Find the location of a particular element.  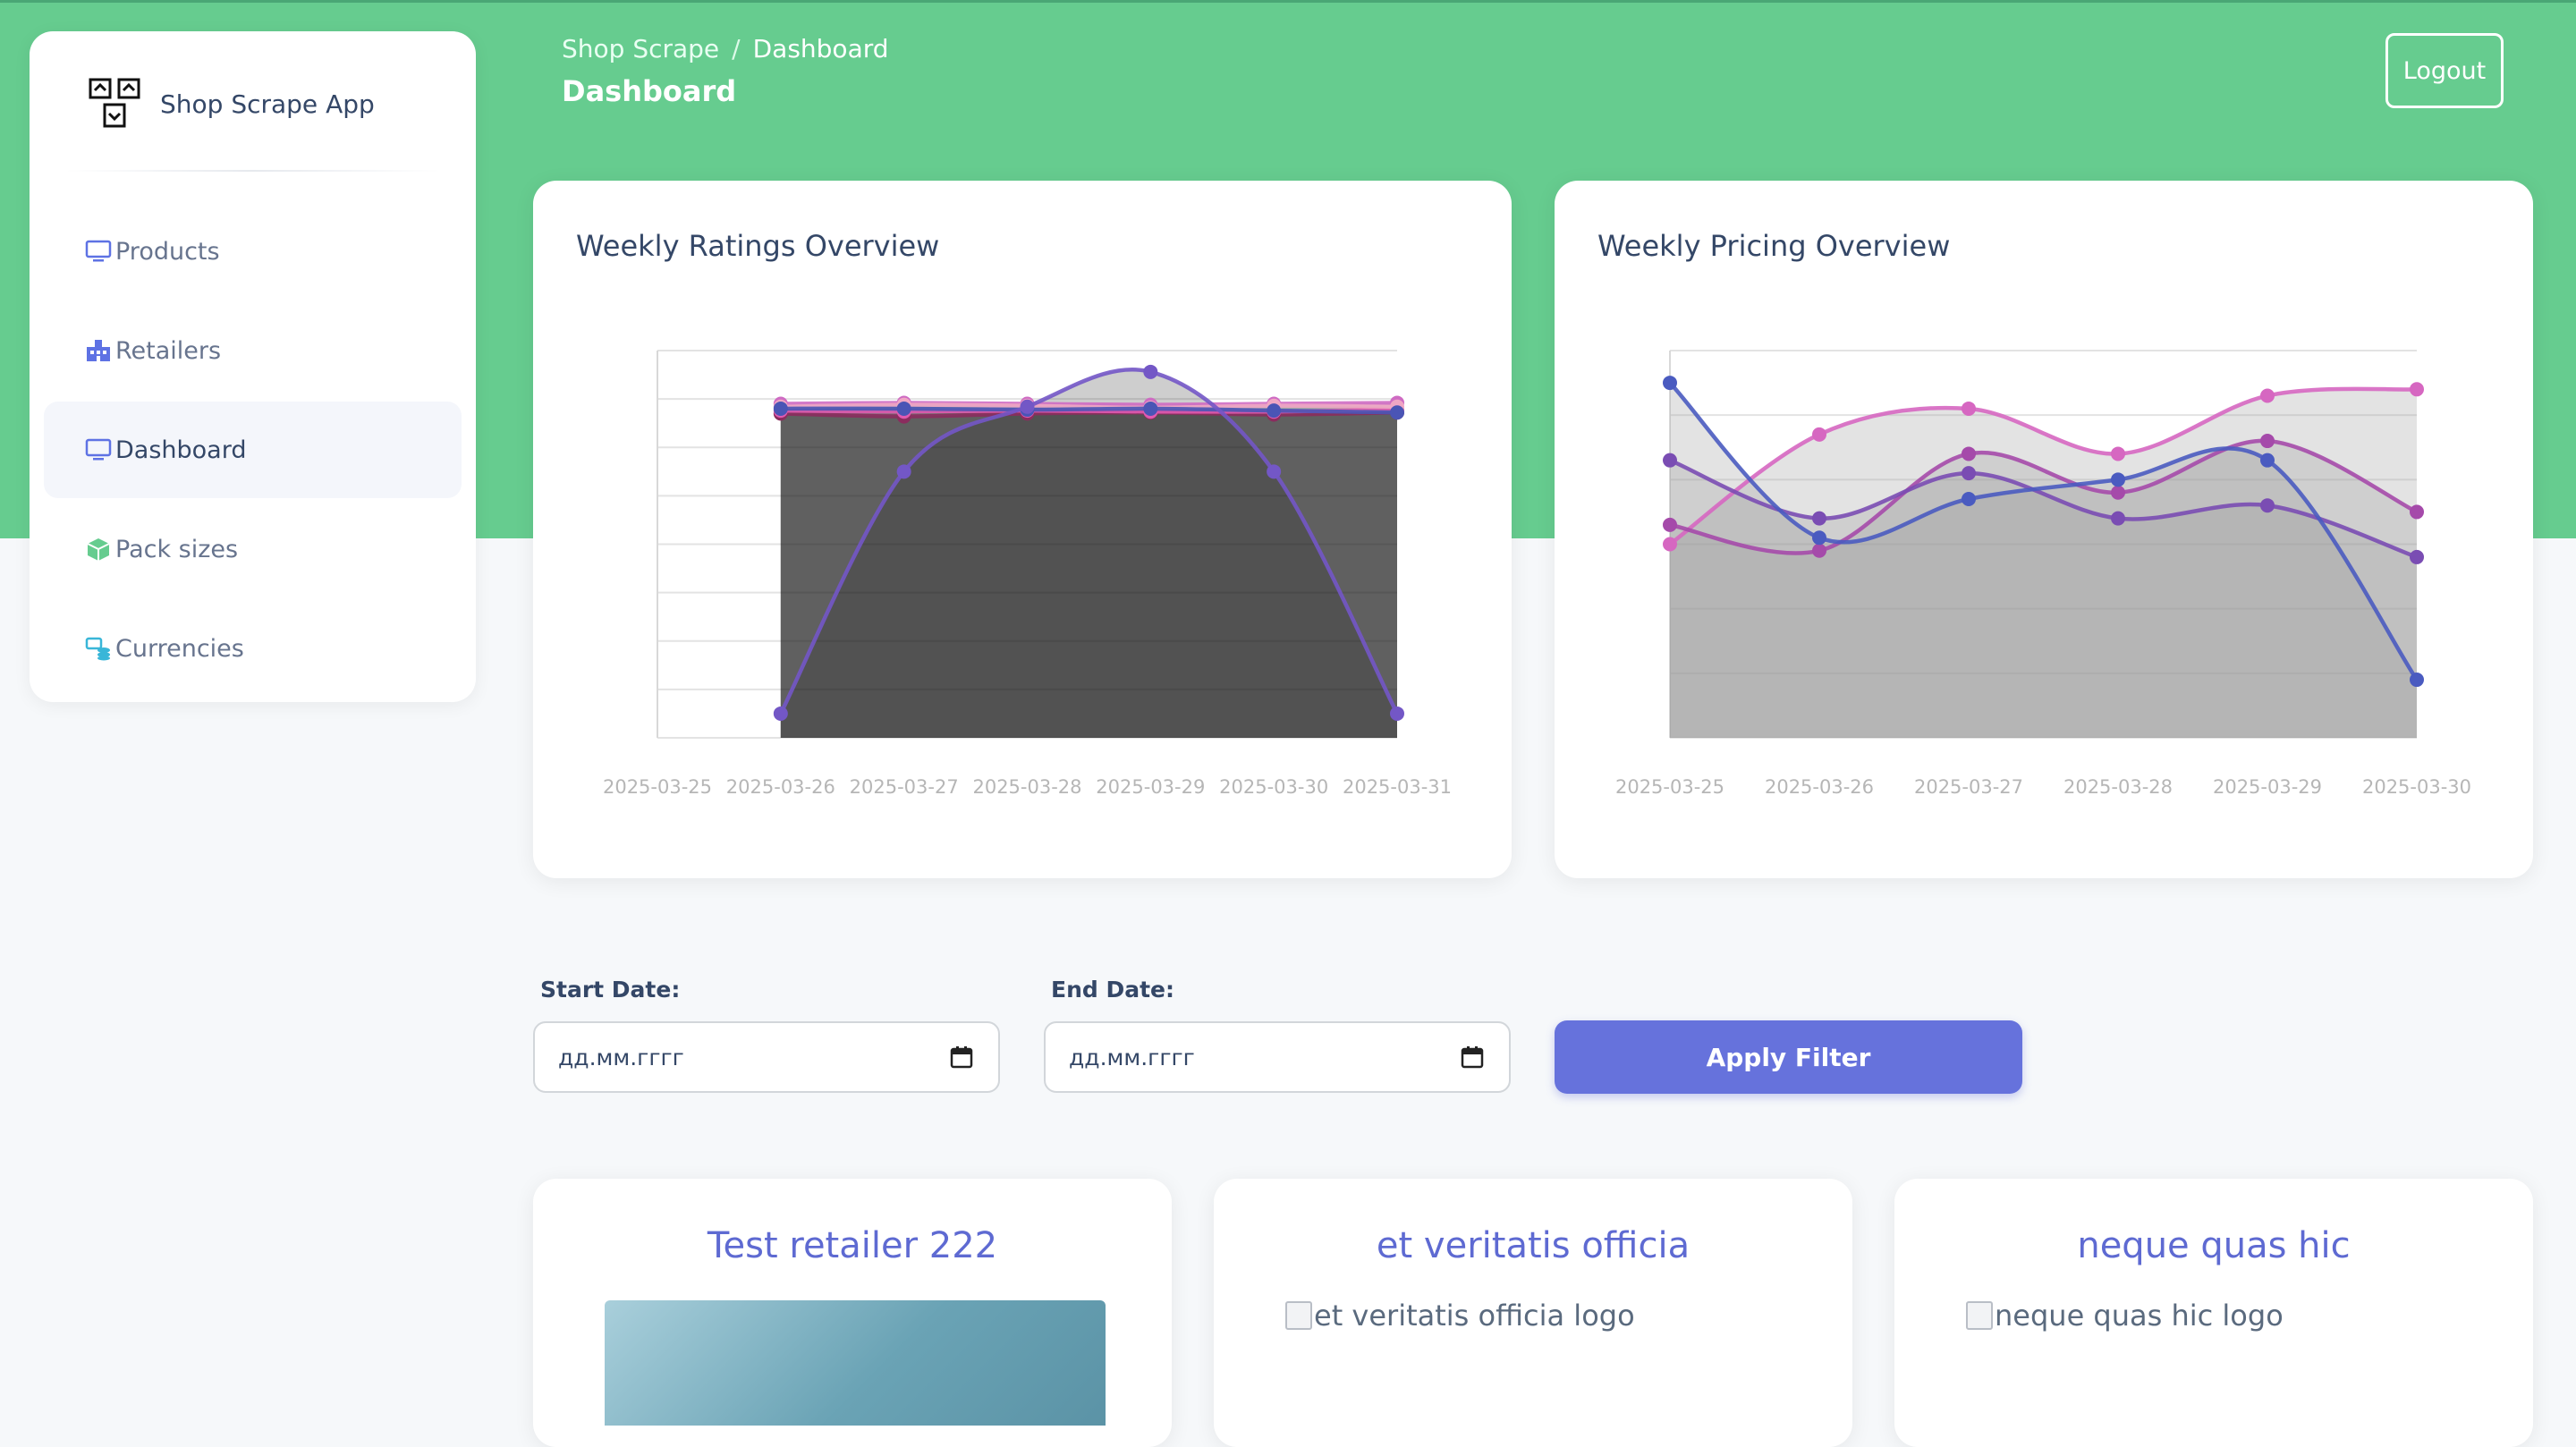

sidebar-item-label: Products is located at coordinates (167, 251).